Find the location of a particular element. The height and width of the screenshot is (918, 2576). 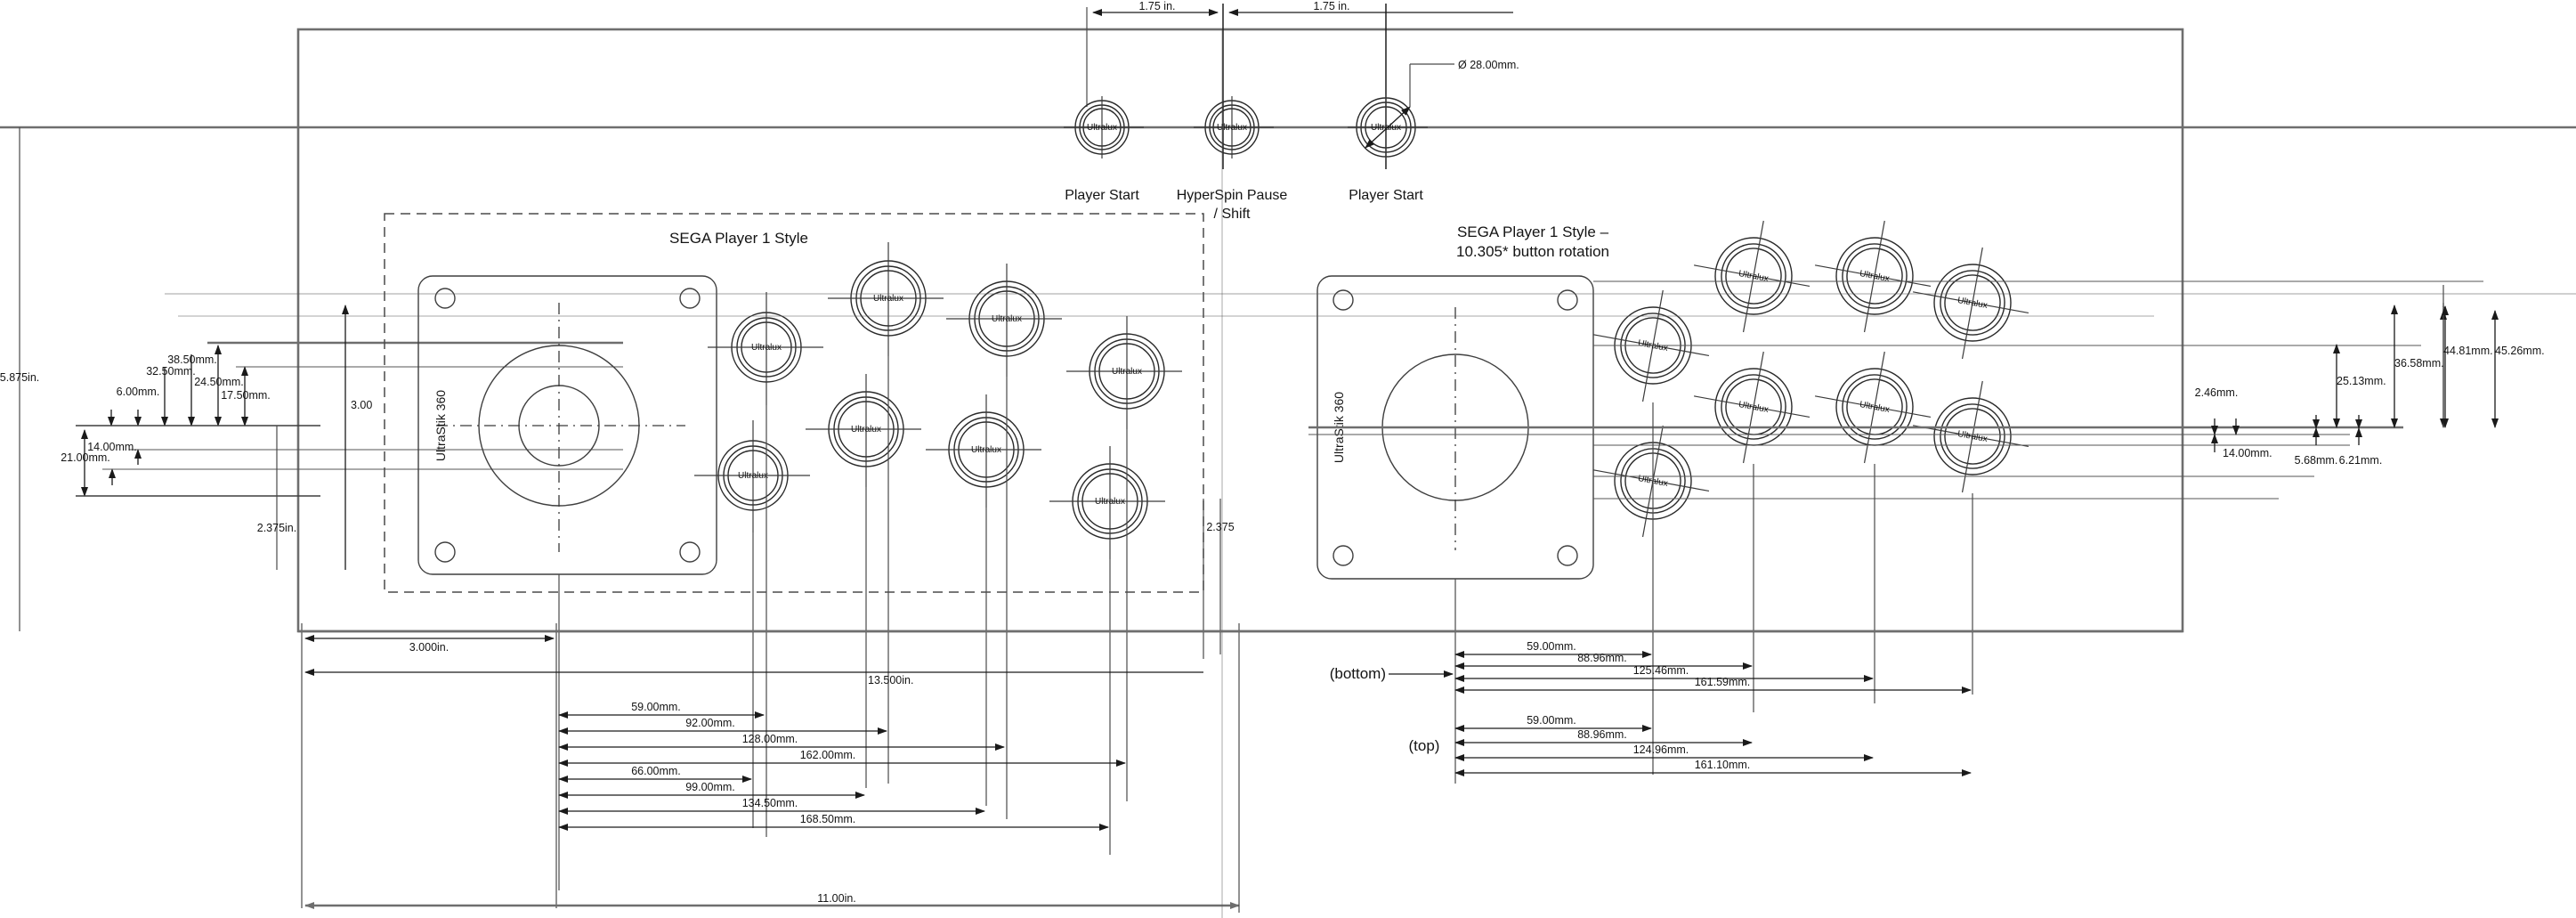

diameter-label: Ø 28.00mm. is located at coordinates (1489, 65).